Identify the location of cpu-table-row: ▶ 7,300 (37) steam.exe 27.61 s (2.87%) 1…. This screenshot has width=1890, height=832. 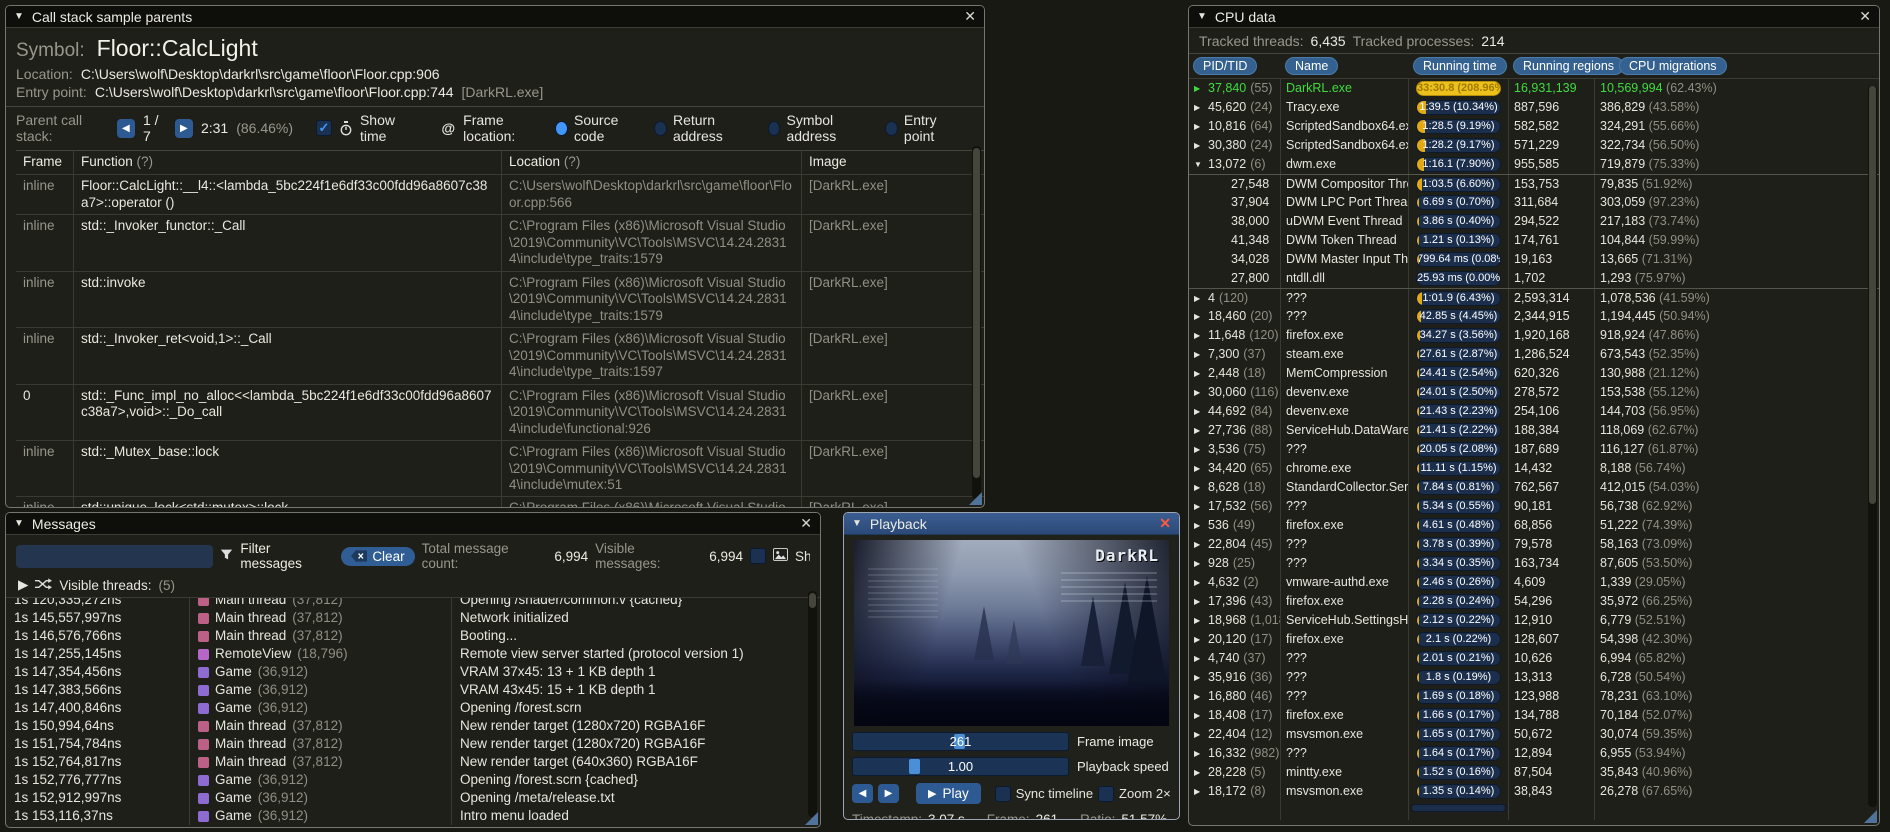
(1534, 354).